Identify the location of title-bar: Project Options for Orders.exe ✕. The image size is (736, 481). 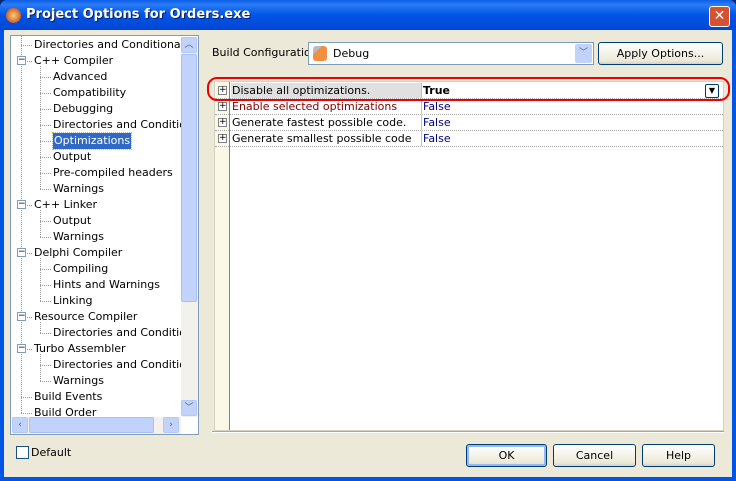
(368, 15).